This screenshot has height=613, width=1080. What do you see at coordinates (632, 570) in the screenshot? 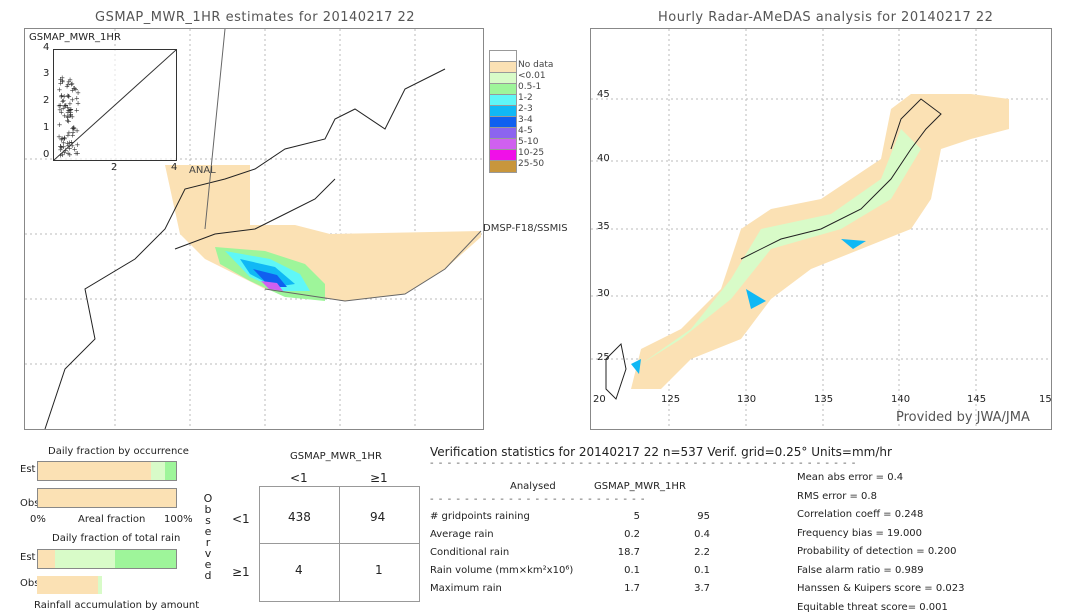
I see `stats-analysed-value: 0.1` at bounding box center [632, 570].